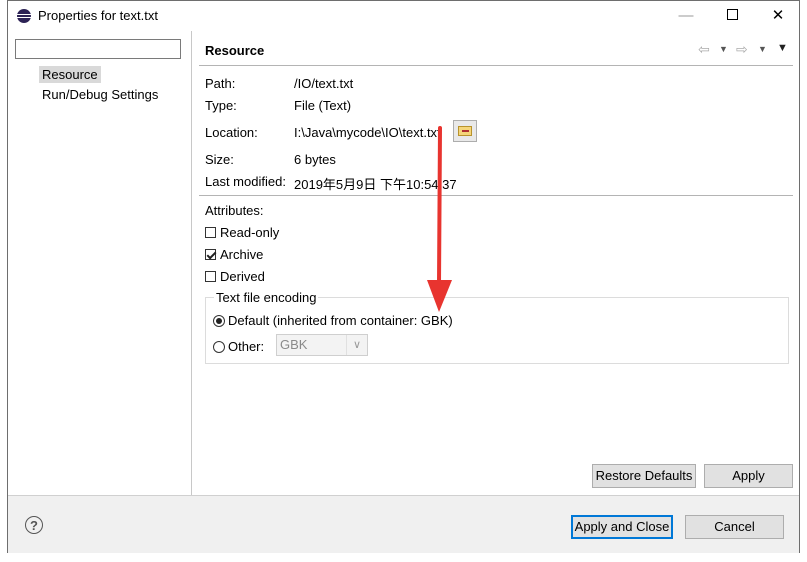 This screenshot has width=807, height=562. Describe the element at coordinates (704, 49) in the screenshot. I see `back-arrow-icon: ⇦` at that location.